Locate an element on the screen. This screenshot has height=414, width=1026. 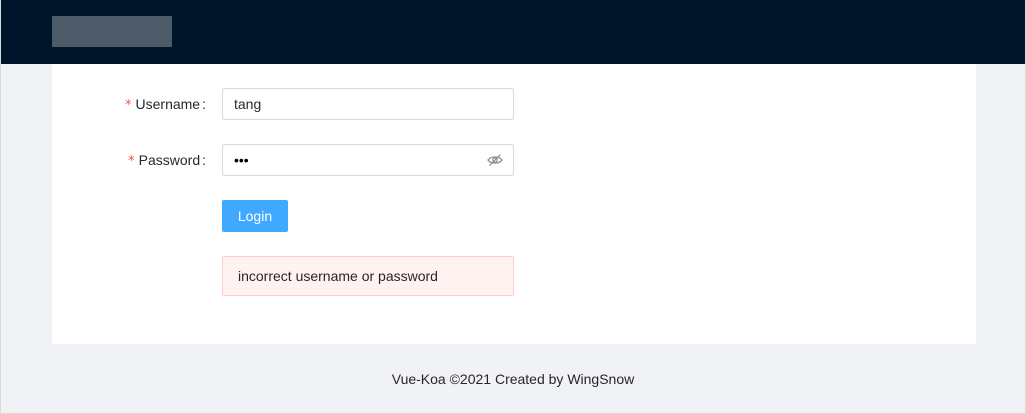
password-label: * Password: is located at coordinates (171, 160).